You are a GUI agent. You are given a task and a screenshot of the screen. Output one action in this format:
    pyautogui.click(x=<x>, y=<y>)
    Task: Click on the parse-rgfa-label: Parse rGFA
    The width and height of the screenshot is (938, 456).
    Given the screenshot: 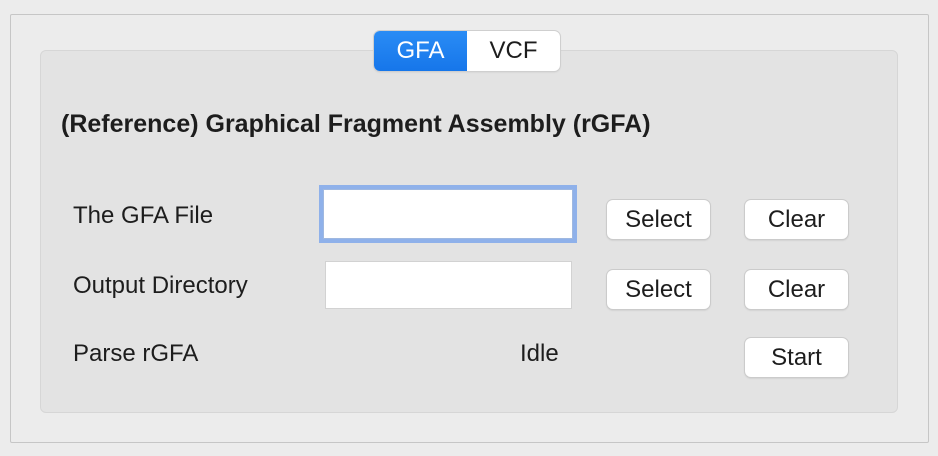 What is the action you would take?
    pyautogui.click(x=136, y=353)
    